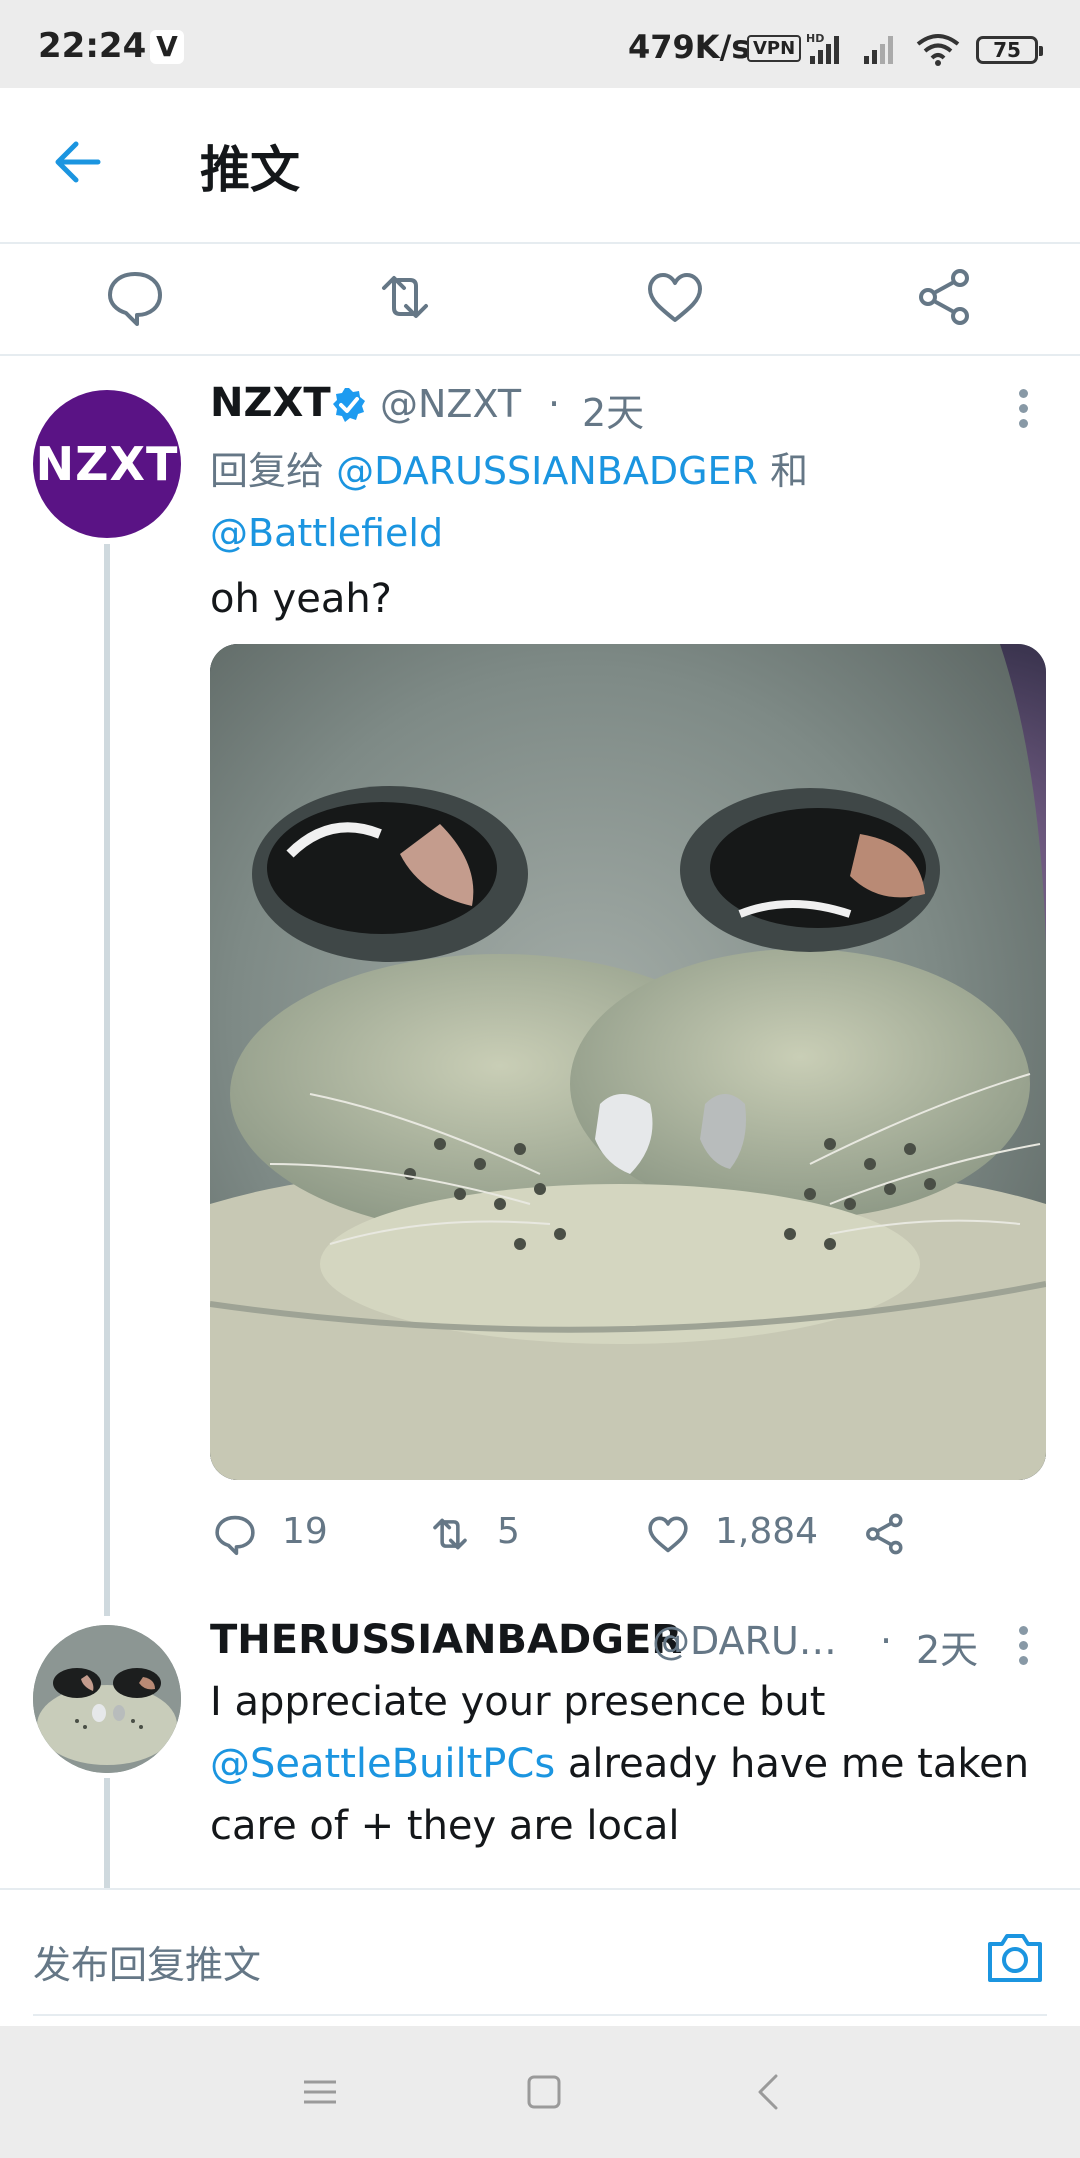 The width and height of the screenshot is (1080, 2158). I want to click on vpn-badge: VPN, so click(774, 48).